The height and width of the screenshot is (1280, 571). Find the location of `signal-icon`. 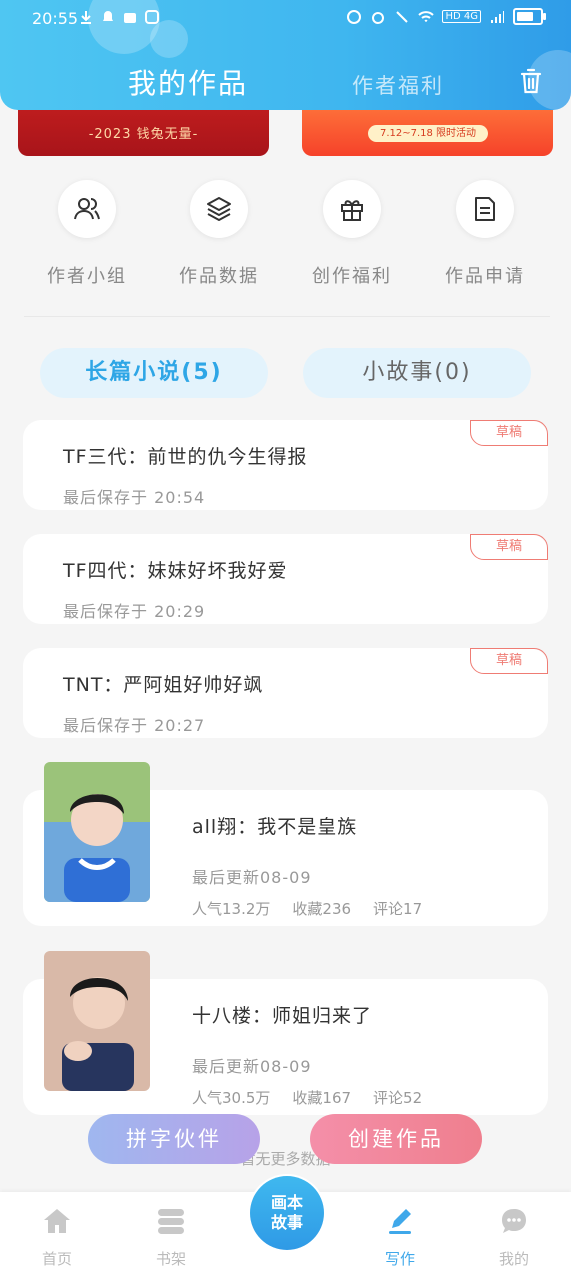

signal-icon is located at coordinates (497, 16).